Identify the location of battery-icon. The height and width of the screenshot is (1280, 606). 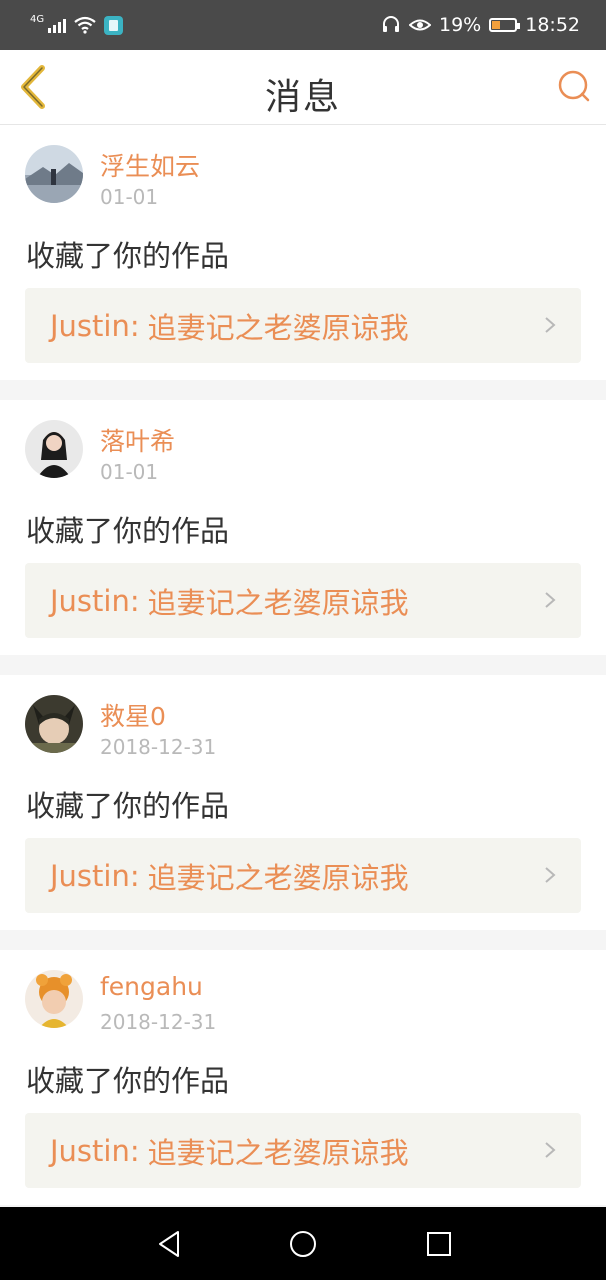
(505, 25).